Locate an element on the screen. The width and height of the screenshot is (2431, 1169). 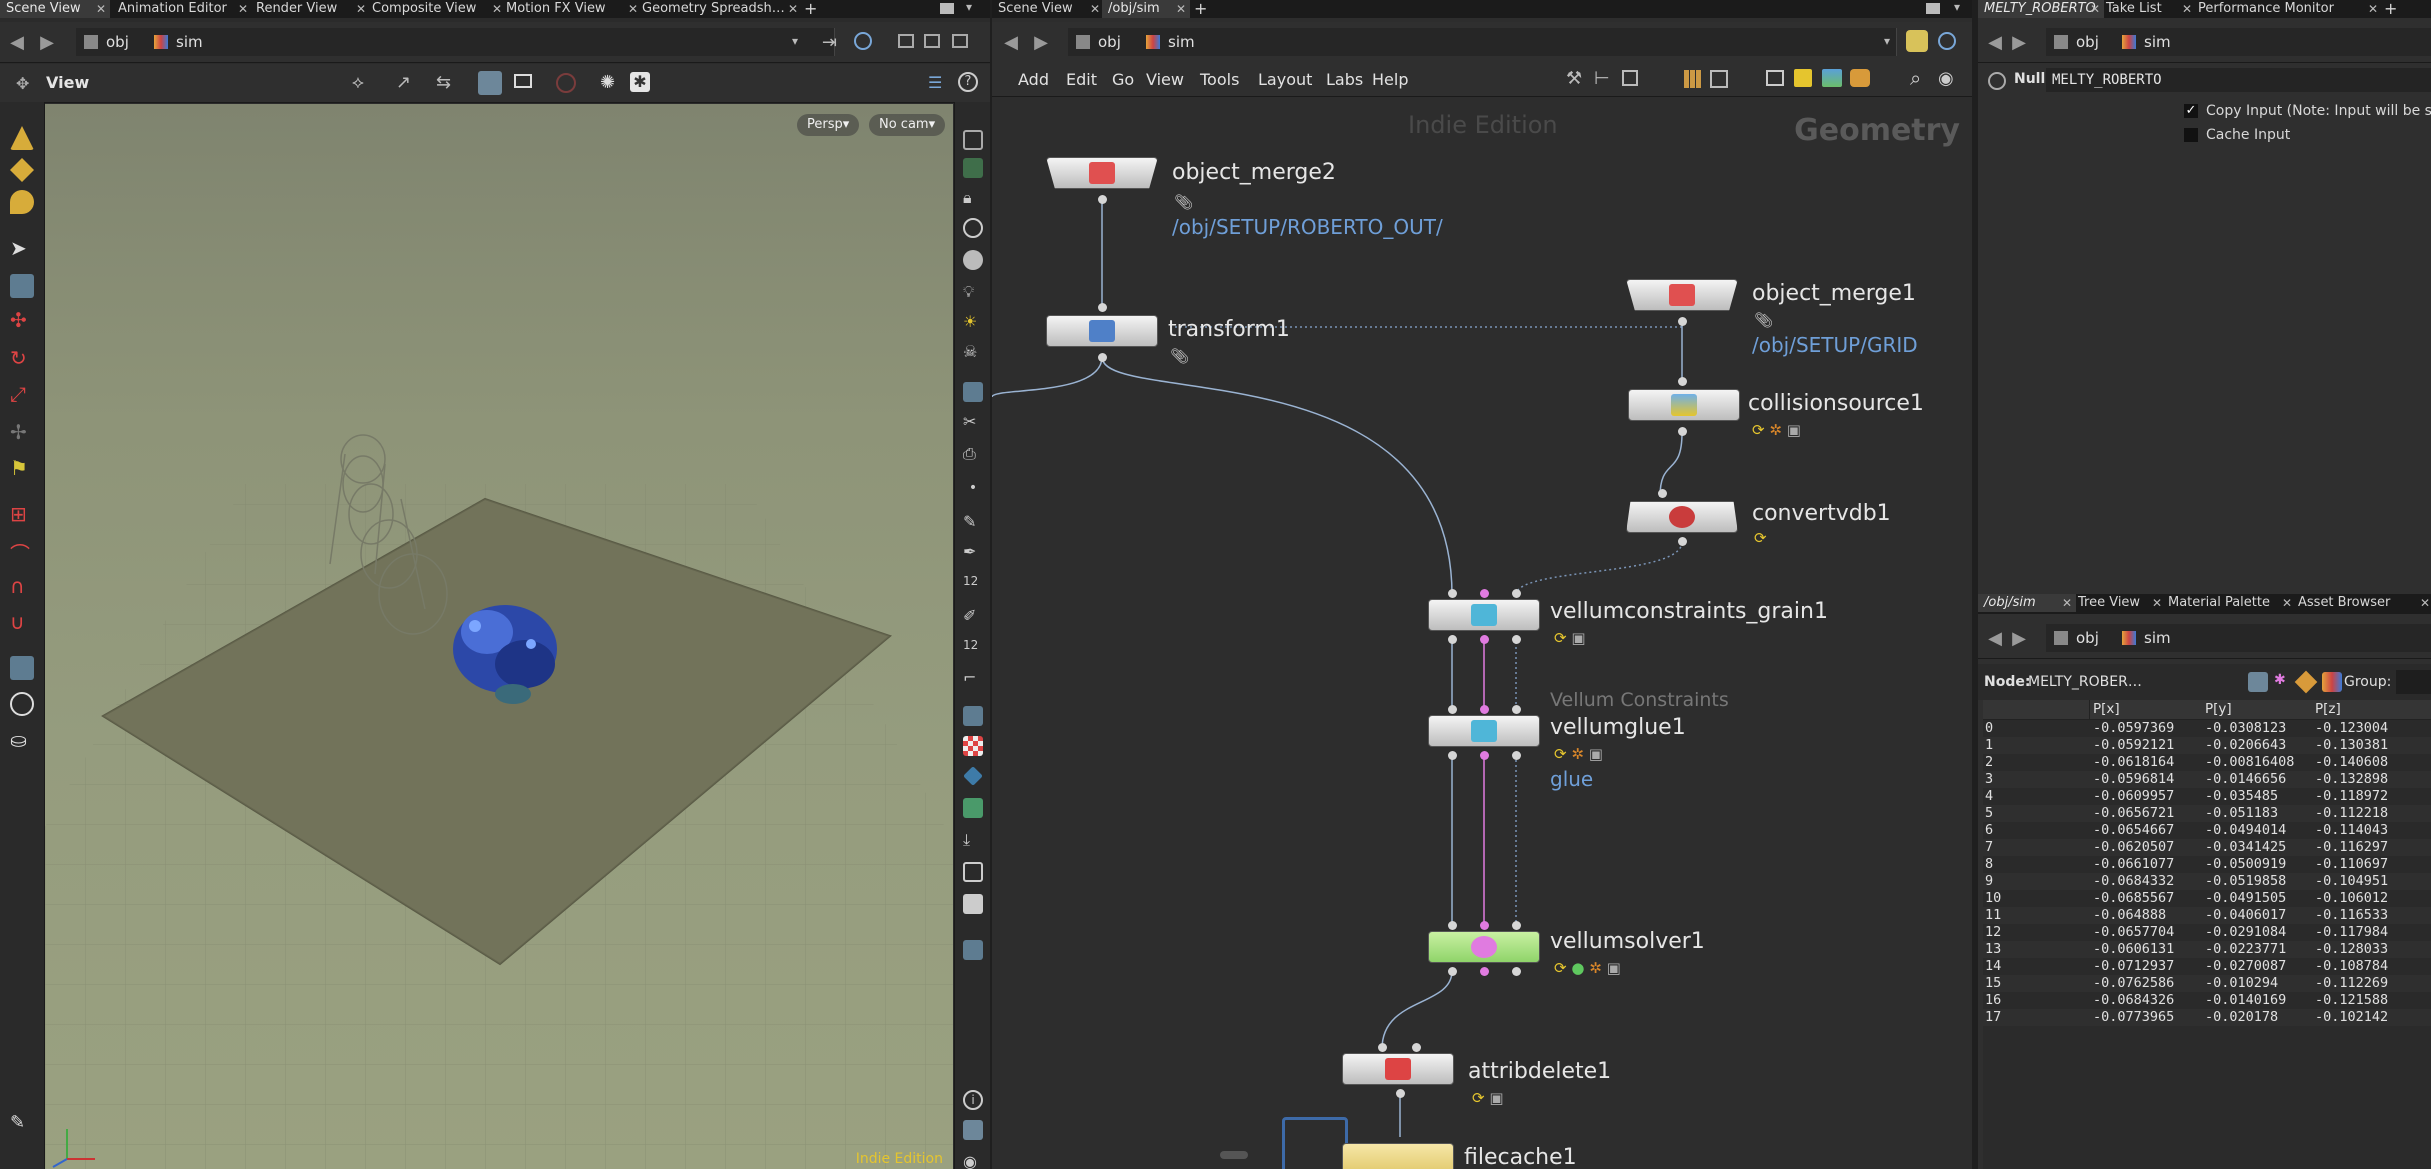
view-camera-icon is located at coordinates (22, 668).